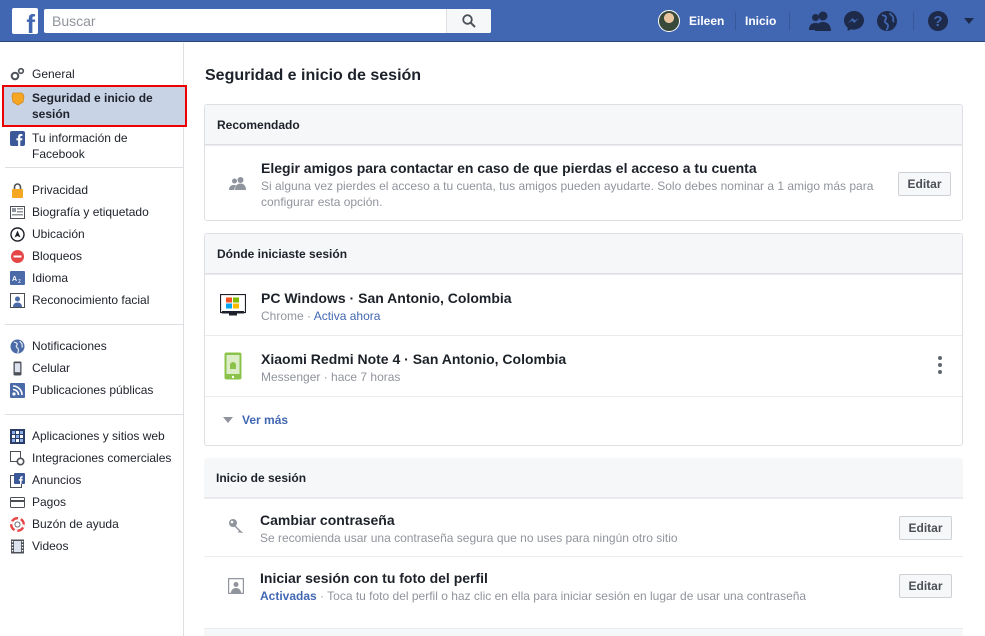 The image size is (985, 636). I want to click on row-title: Cambiar contraseña, so click(327, 520).